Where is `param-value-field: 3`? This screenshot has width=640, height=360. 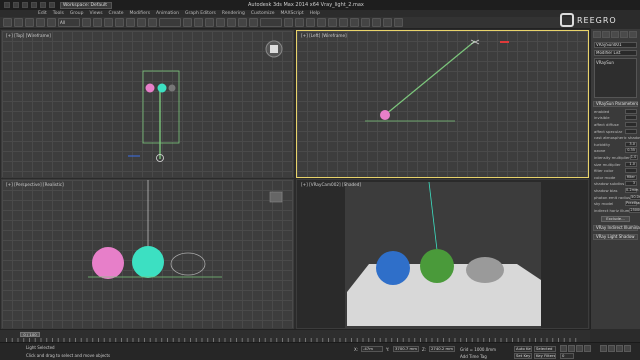 param-value-field: 3 is located at coordinates (631, 184).